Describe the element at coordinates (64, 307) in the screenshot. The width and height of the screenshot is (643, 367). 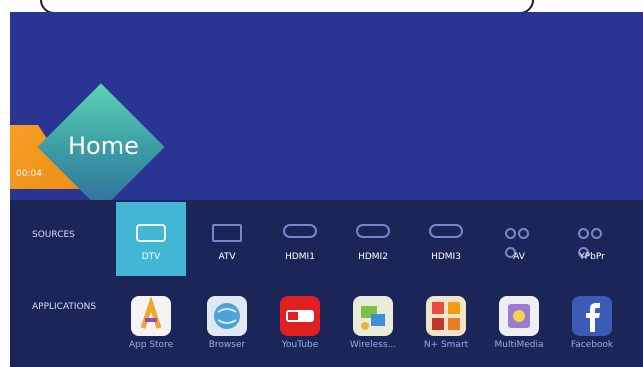
I see `applications-row-label: APPLICATIONS` at that location.